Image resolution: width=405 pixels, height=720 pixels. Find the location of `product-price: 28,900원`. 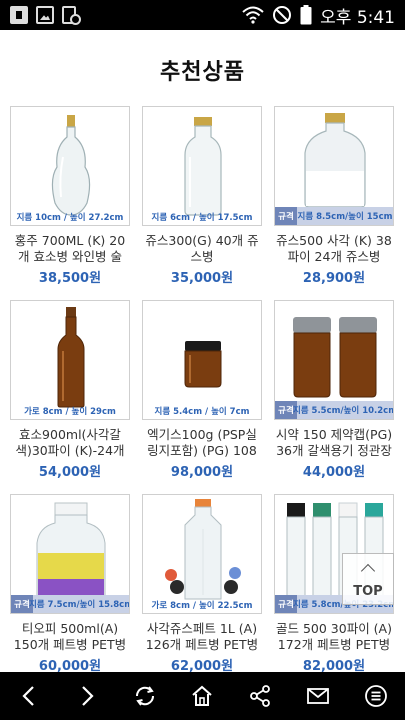

product-price: 28,900원 is located at coordinates (334, 278).